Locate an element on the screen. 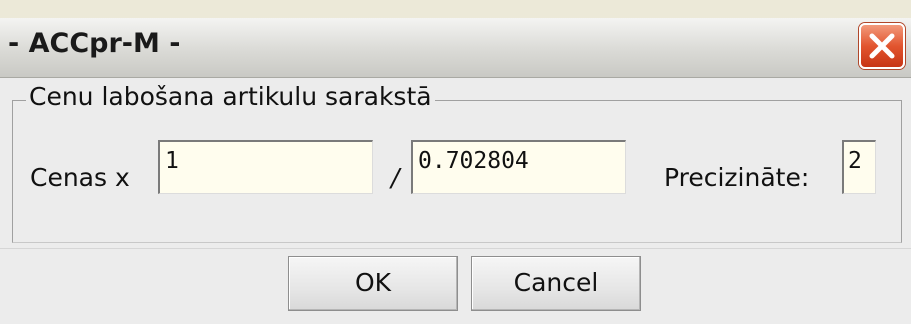  close-button is located at coordinates (882, 46).